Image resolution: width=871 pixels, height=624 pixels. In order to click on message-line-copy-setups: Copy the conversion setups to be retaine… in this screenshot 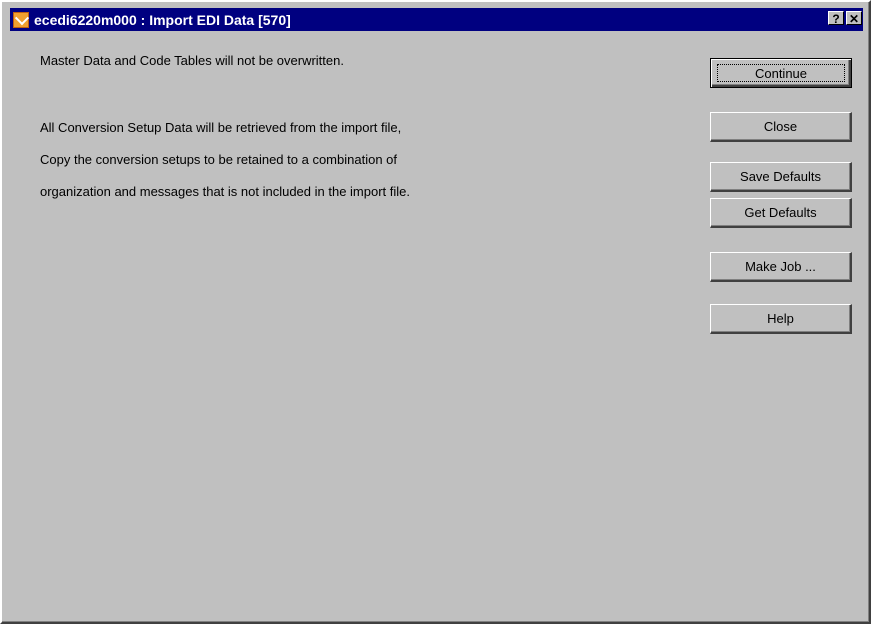, I will do `click(218, 159)`.